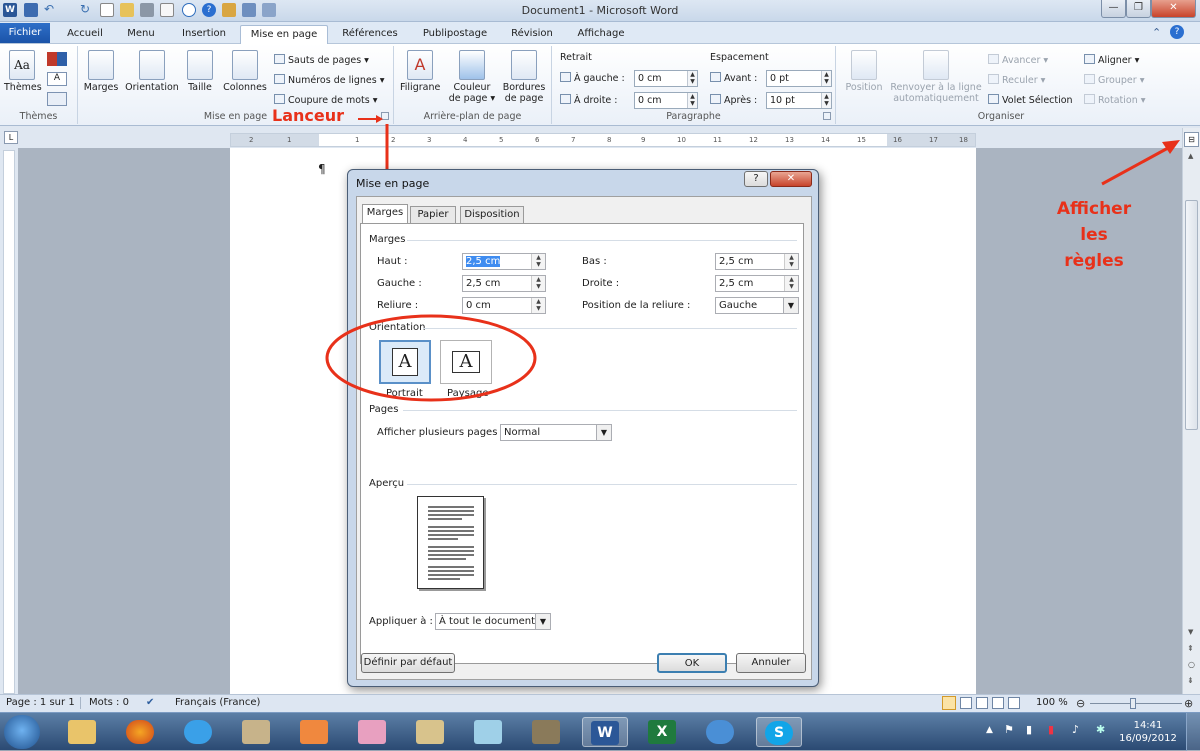 The image size is (1200, 751). Describe the element at coordinates (1009, 729) in the screenshot. I see `flag-icon: ⚑` at that location.